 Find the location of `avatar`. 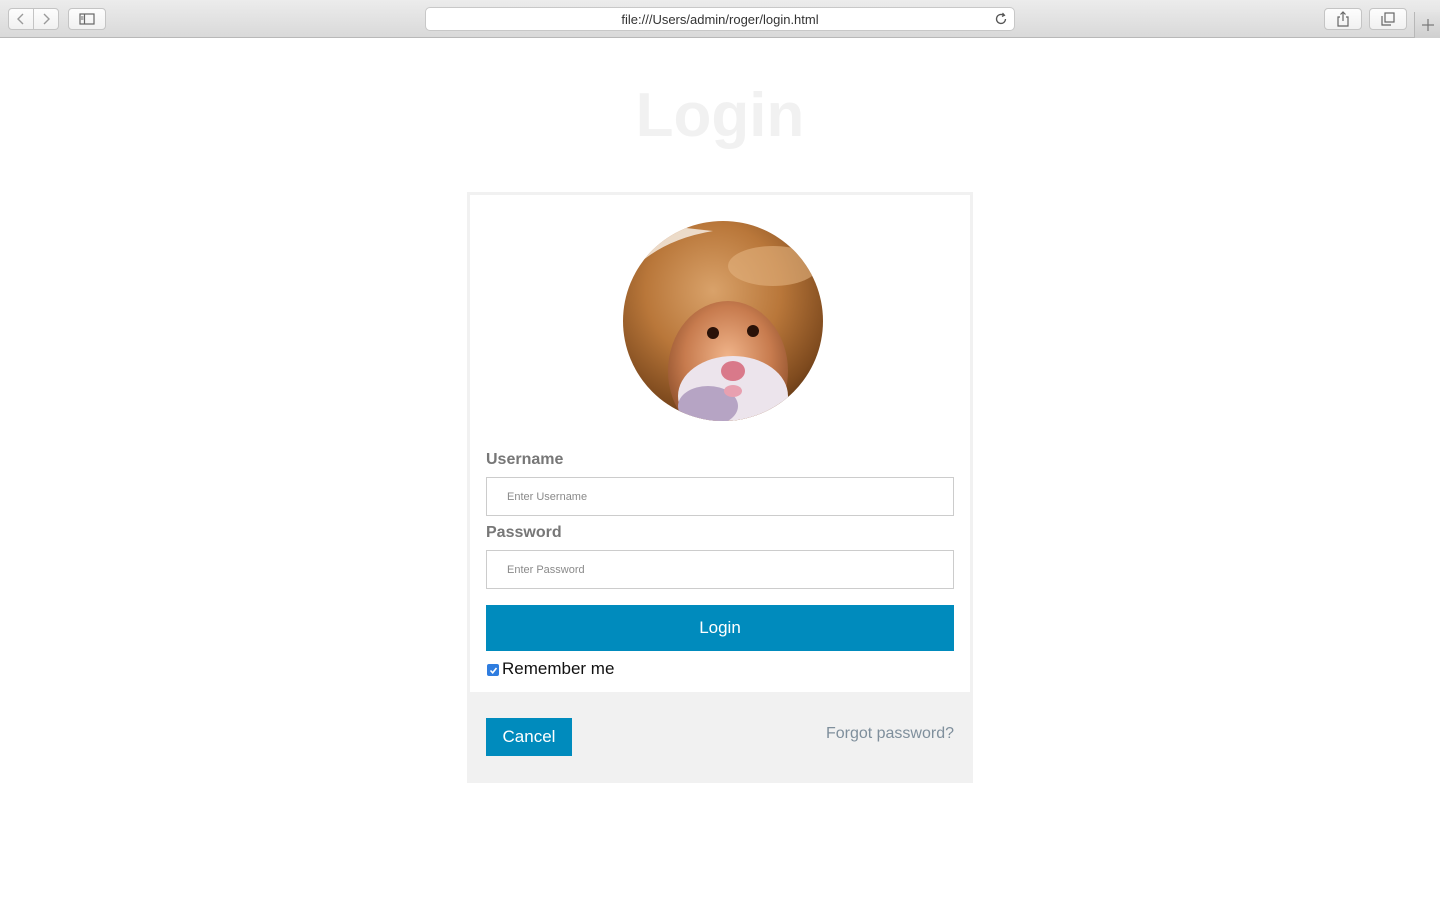

avatar is located at coordinates (723, 321).